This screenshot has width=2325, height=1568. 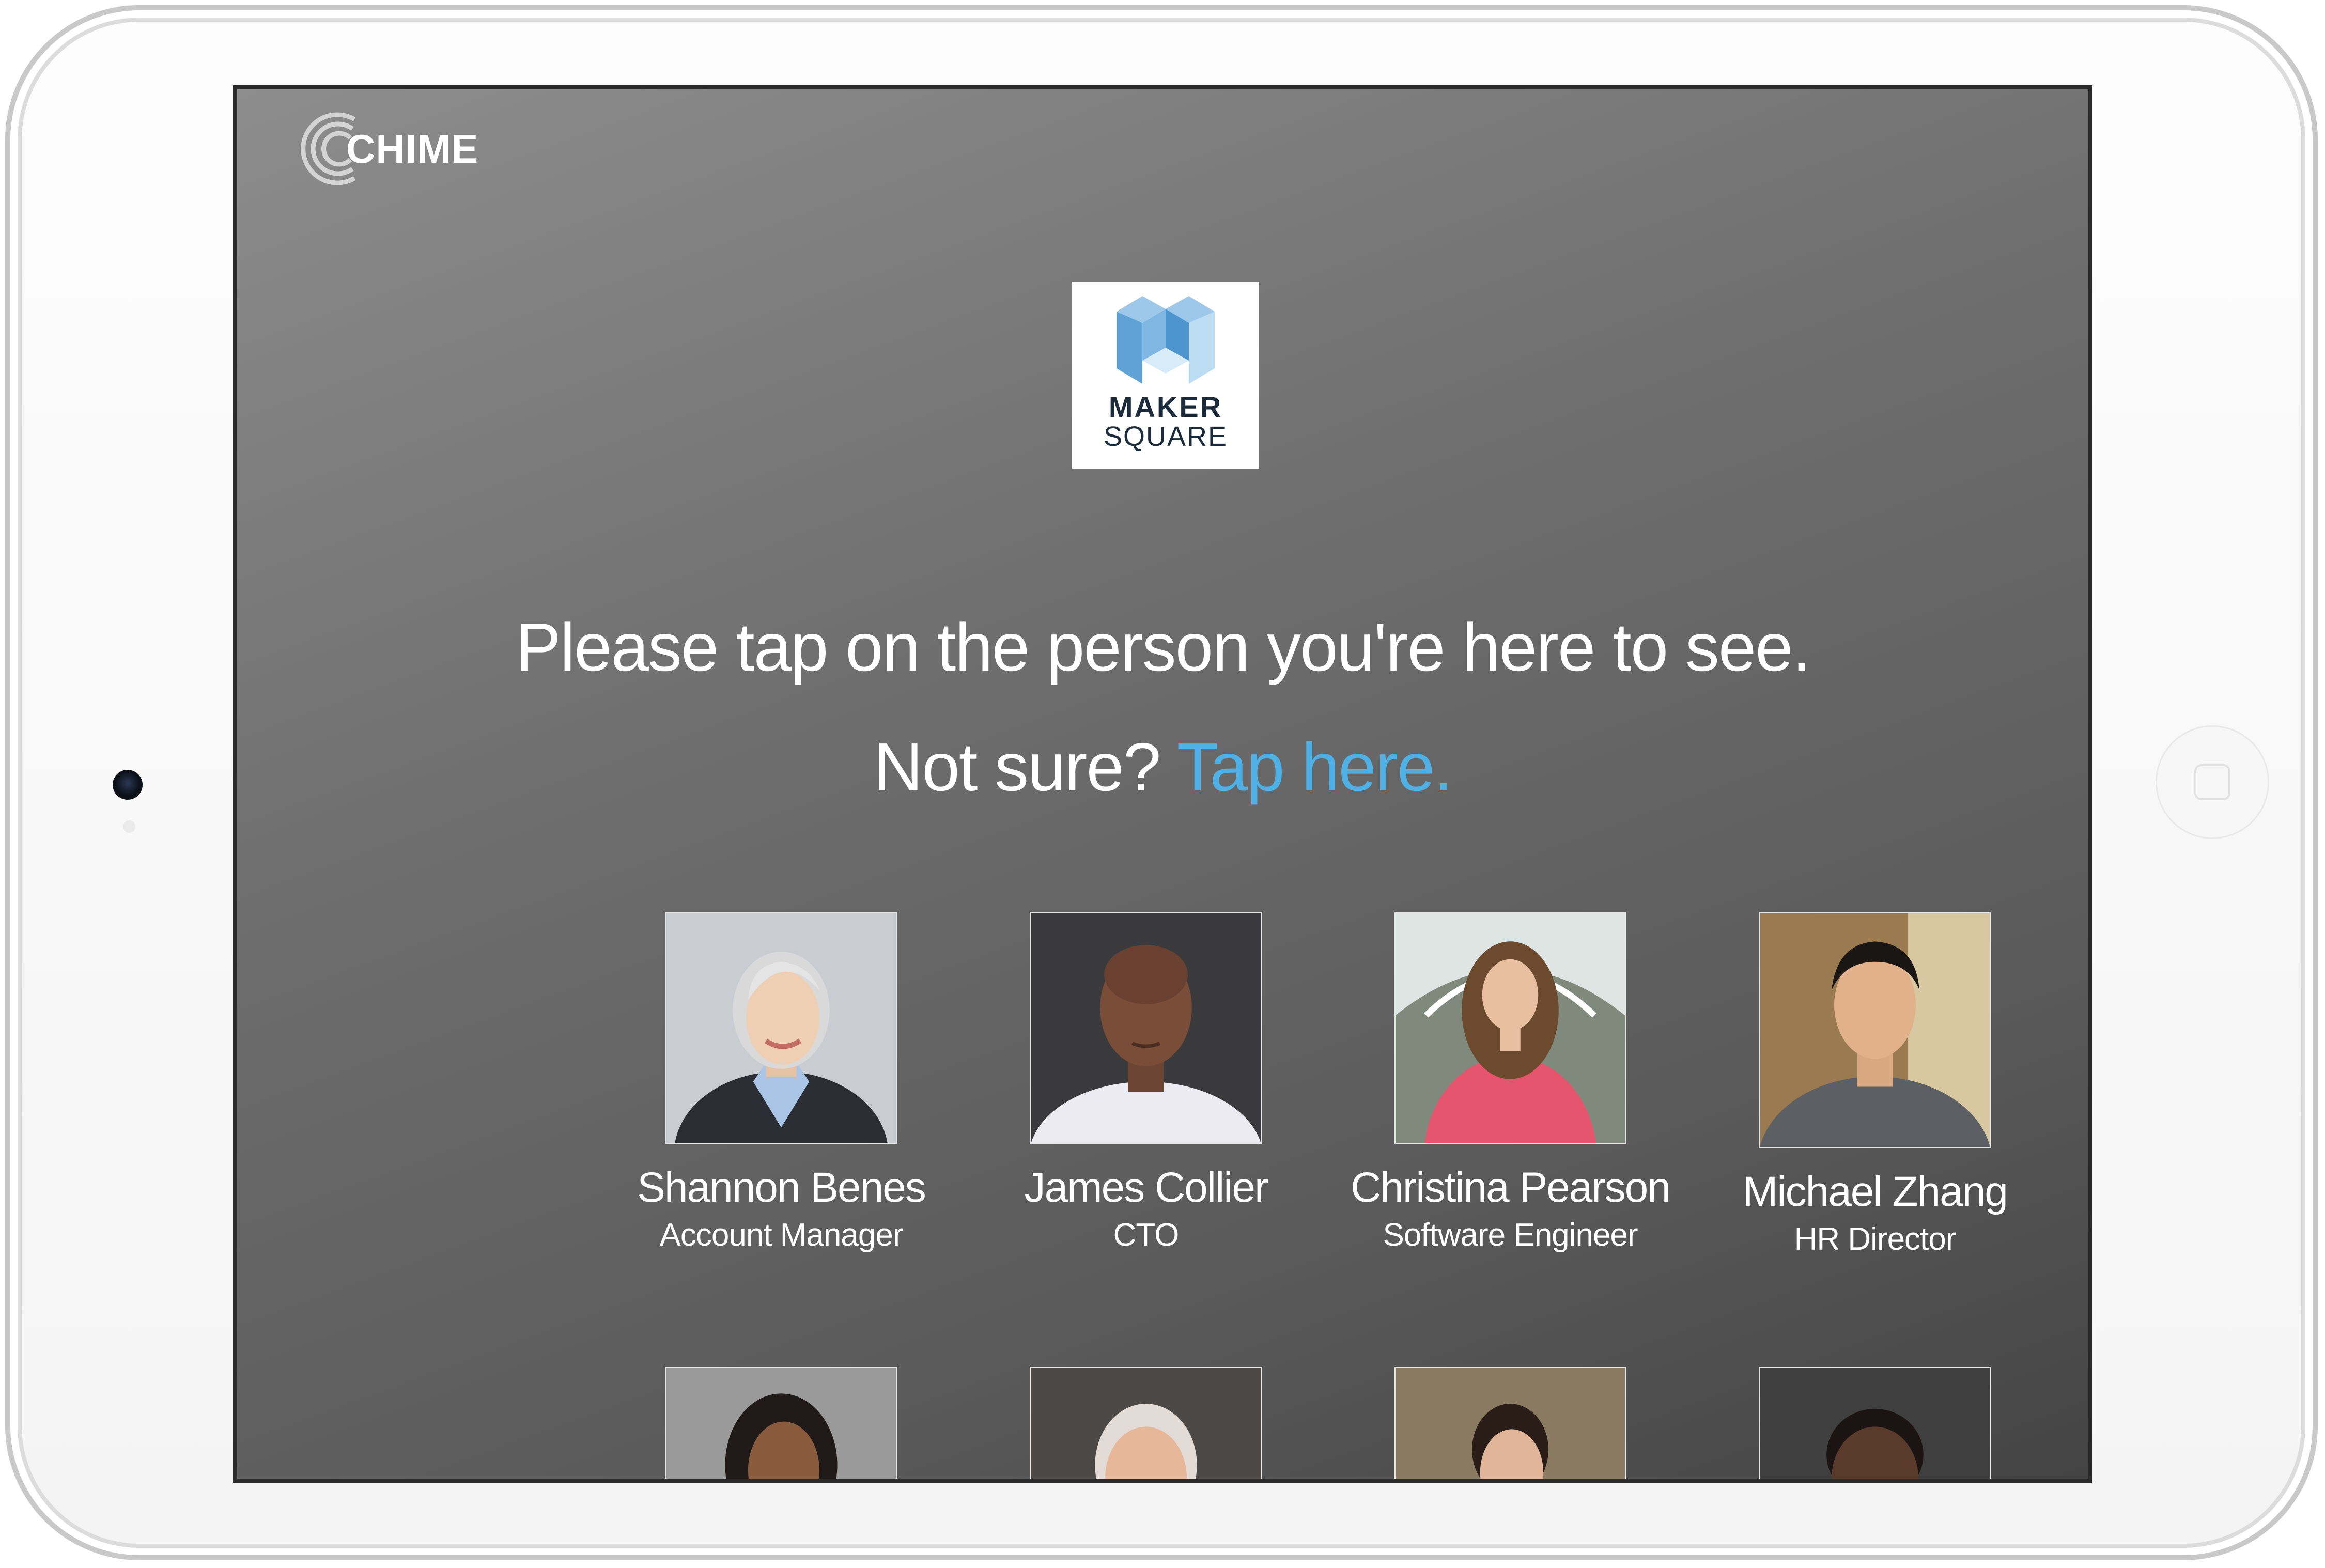 What do you see at coordinates (1511, 1235) in the screenshot?
I see `person-title: Software Engineer` at bounding box center [1511, 1235].